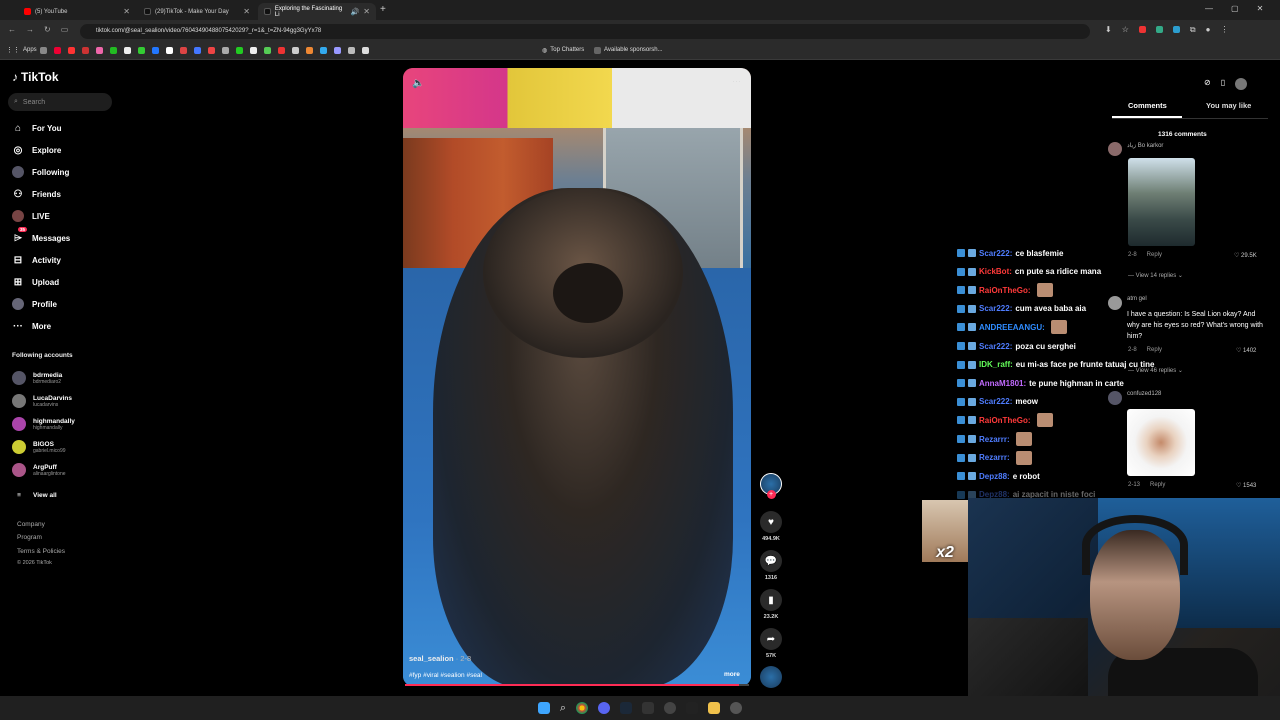  Describe the element at coordinates (1002, 383) in the screenshot. I see `chat-username: AnnaM1801:` at that location.